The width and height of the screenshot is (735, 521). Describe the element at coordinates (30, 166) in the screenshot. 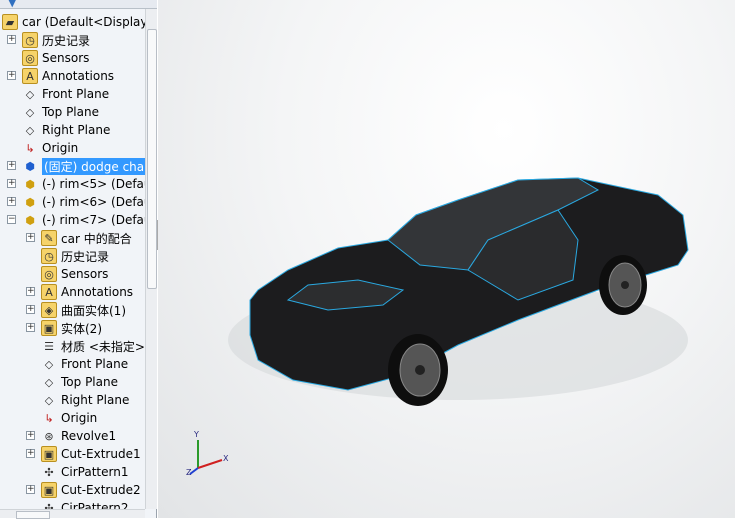

I see `part-blue-icon: ⬢` at that location.